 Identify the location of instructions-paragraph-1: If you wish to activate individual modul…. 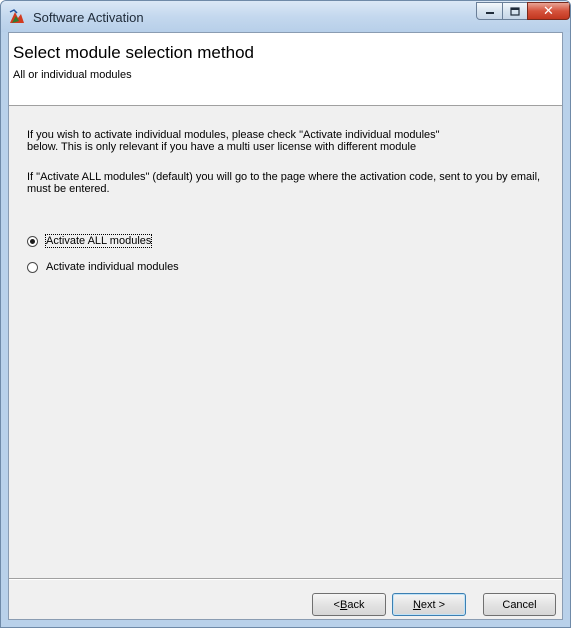
(292, 141).